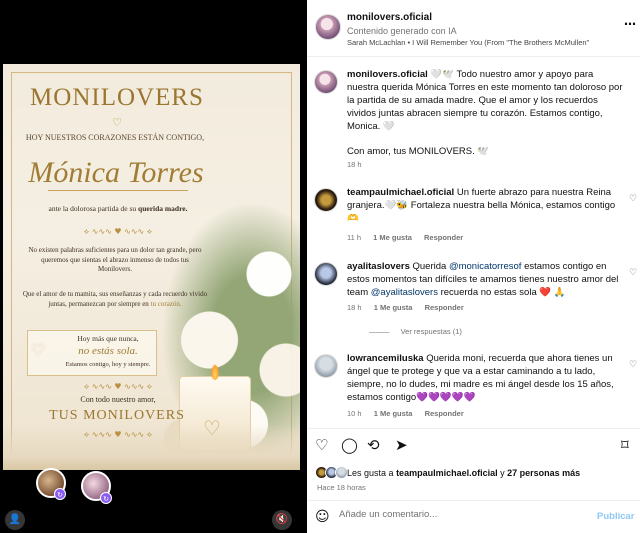 Image resolution: width=640 pixels, height=533 pixels. What do you see at coordinates (322, 517) in the screenshot?
I see `emoji-icon: ☺` at bounding box center [322, 517].